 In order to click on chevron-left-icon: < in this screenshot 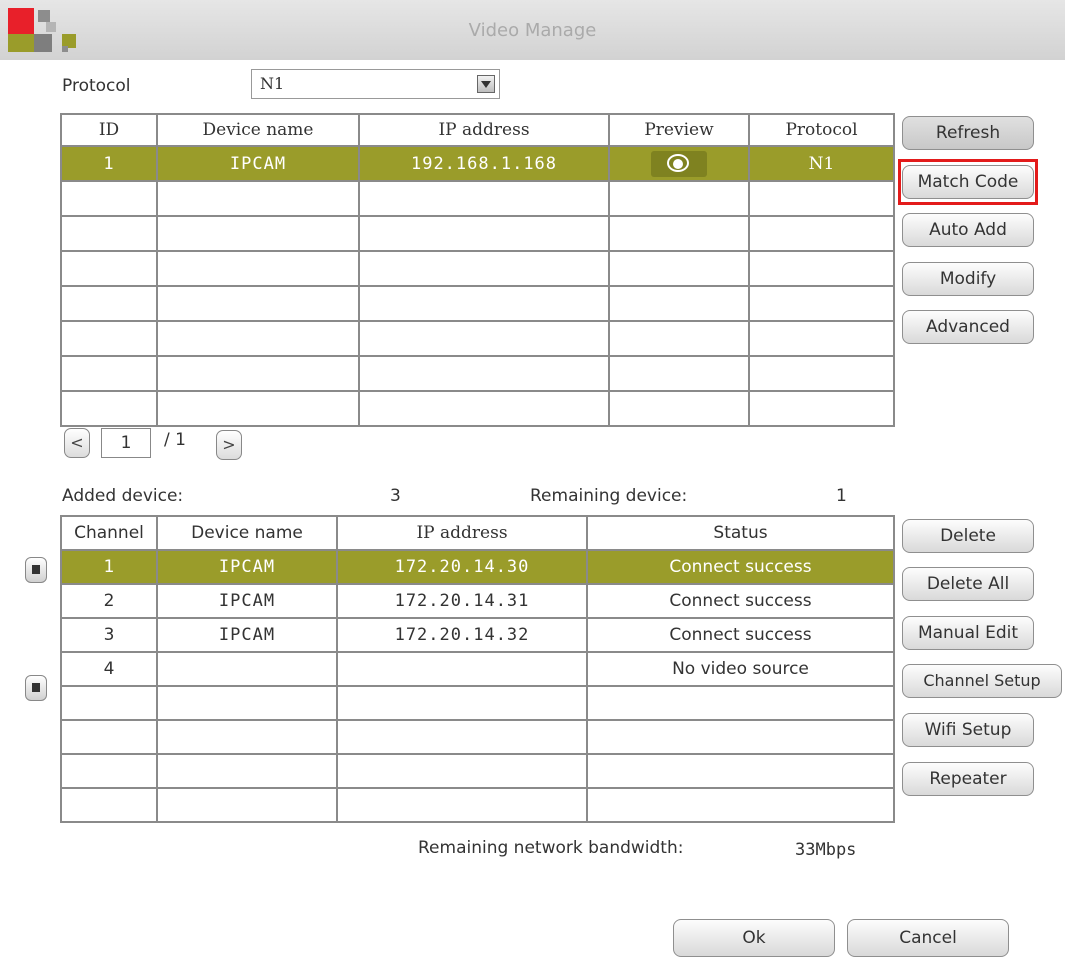, I will do `click(77, 442)`.